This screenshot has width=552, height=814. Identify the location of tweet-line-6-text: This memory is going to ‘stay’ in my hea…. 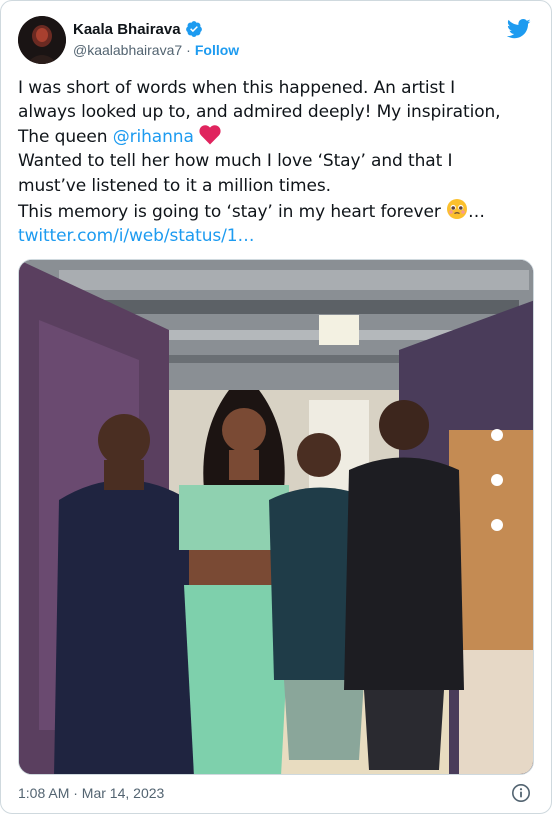
(232, 212).